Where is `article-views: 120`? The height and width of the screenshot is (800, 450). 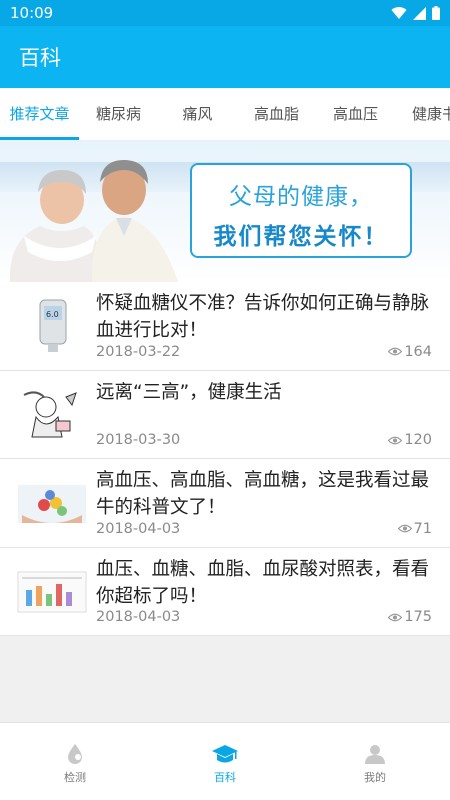
article-views: 120 is located at coordinates (410, 440).